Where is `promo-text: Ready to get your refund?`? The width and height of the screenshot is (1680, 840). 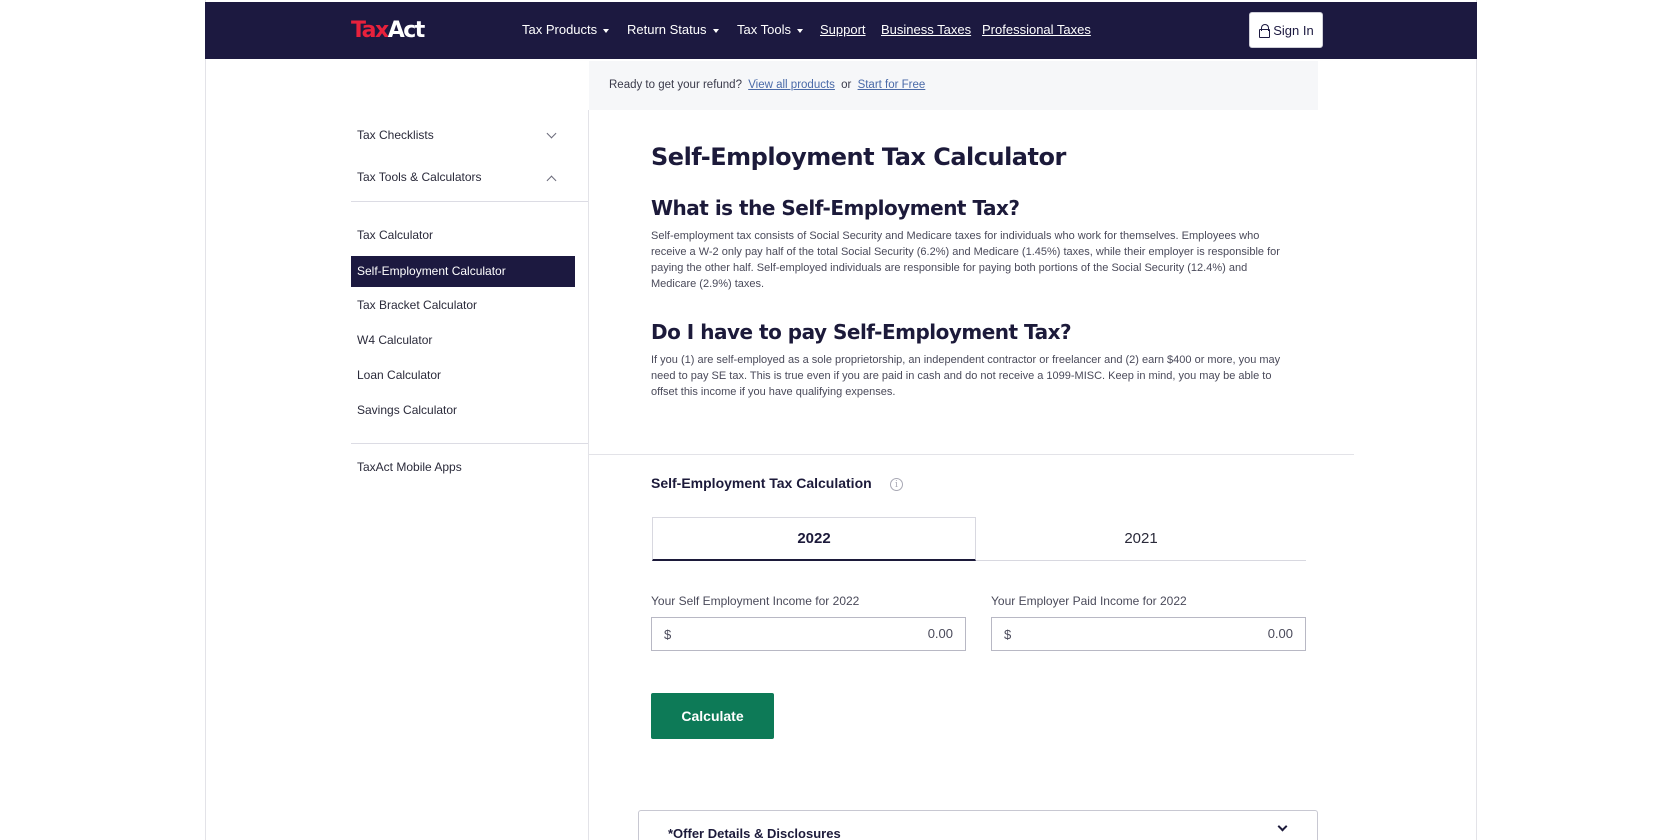 promo-text: Ready to get your refund? is located at coordinates (675, 85).